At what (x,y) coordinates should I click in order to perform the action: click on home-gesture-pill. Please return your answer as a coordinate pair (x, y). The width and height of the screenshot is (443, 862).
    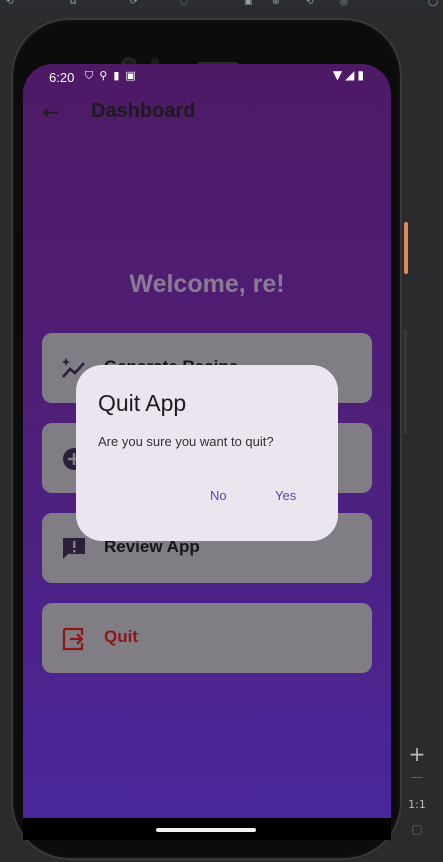
    Looking at the image, I should click on (206, 830).